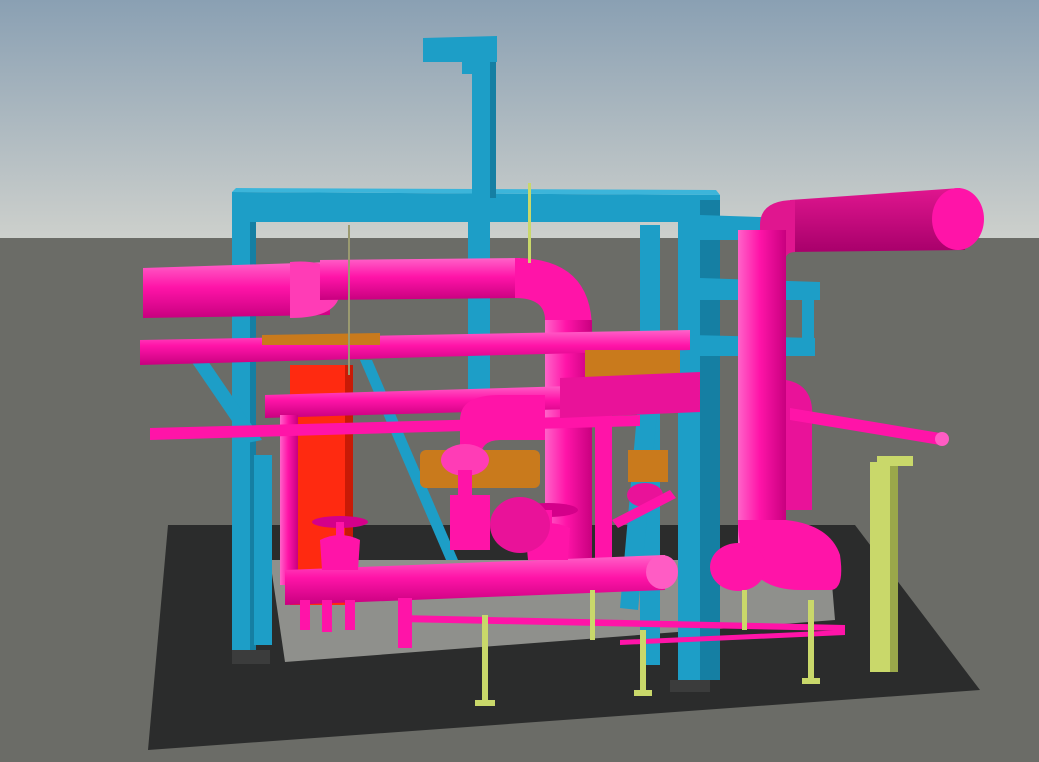 Image resolution: width=1039 pixels, height=762 pixels. Describe the element at coordinates (762, 400) in the screenshot. I see `pipe-riser-right` at that location.